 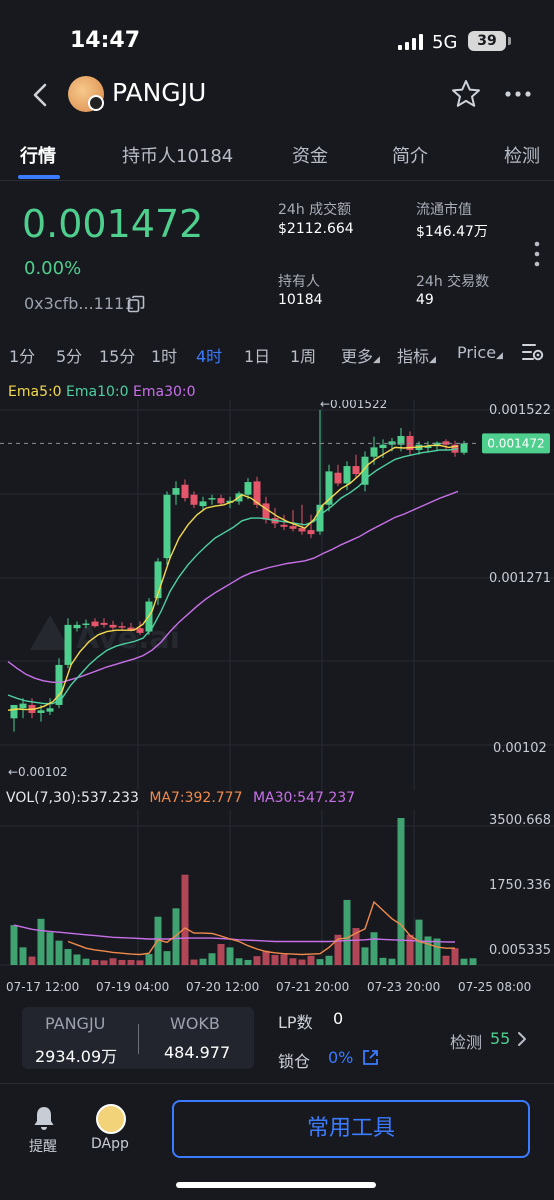 I want to click on tab-funds: 资金, so click(x=310, y=155).